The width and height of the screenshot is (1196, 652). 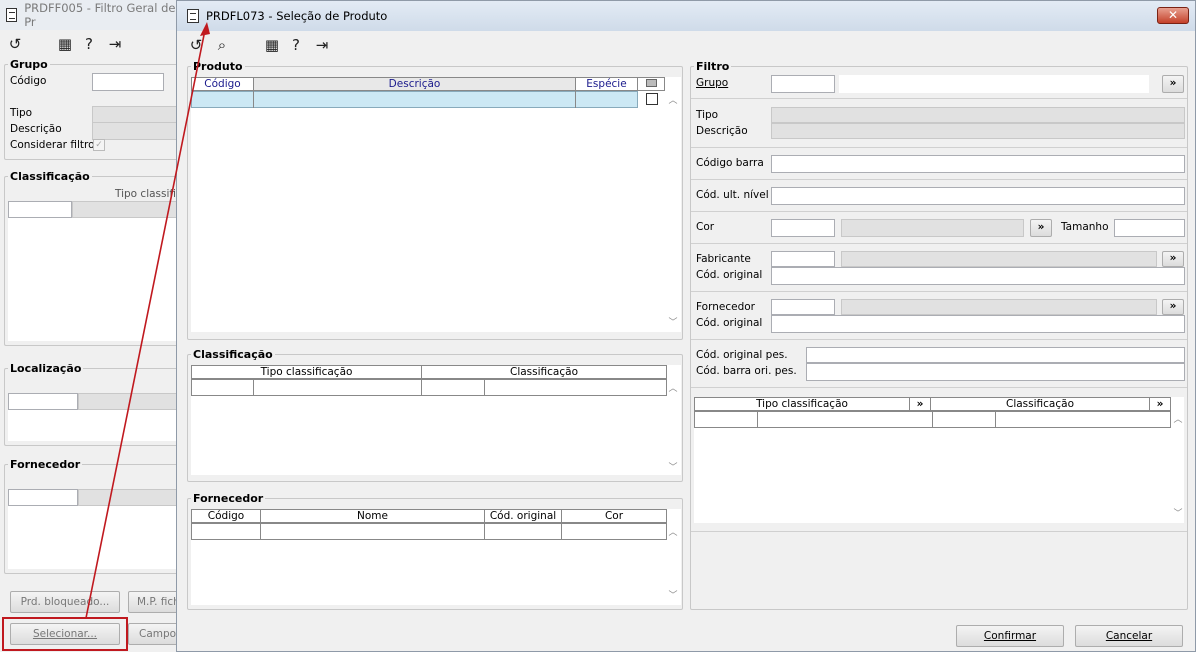 I want to click on cancelar-button: Cancelar, so click(x=1129, y=636).